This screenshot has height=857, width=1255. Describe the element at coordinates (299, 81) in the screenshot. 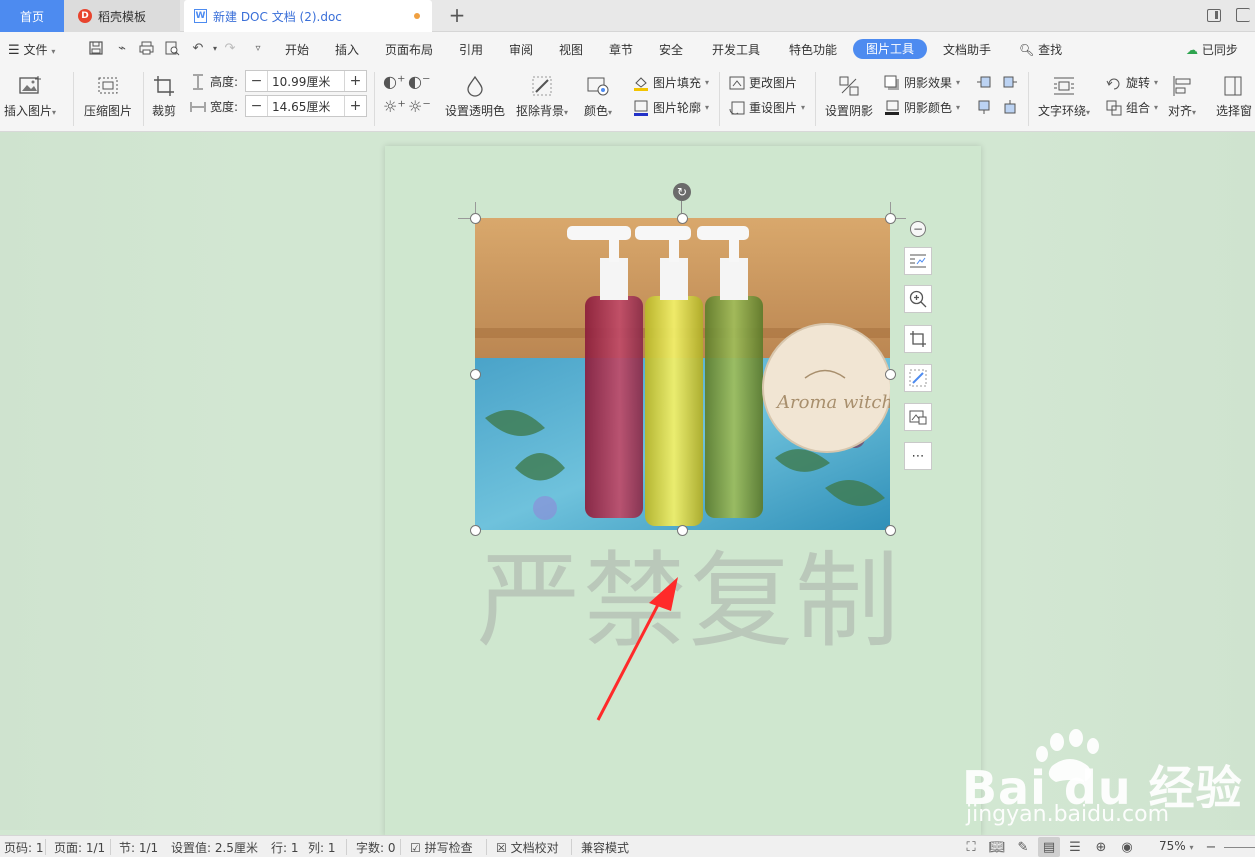

I see `height-value: 10.99厘米` at that location.